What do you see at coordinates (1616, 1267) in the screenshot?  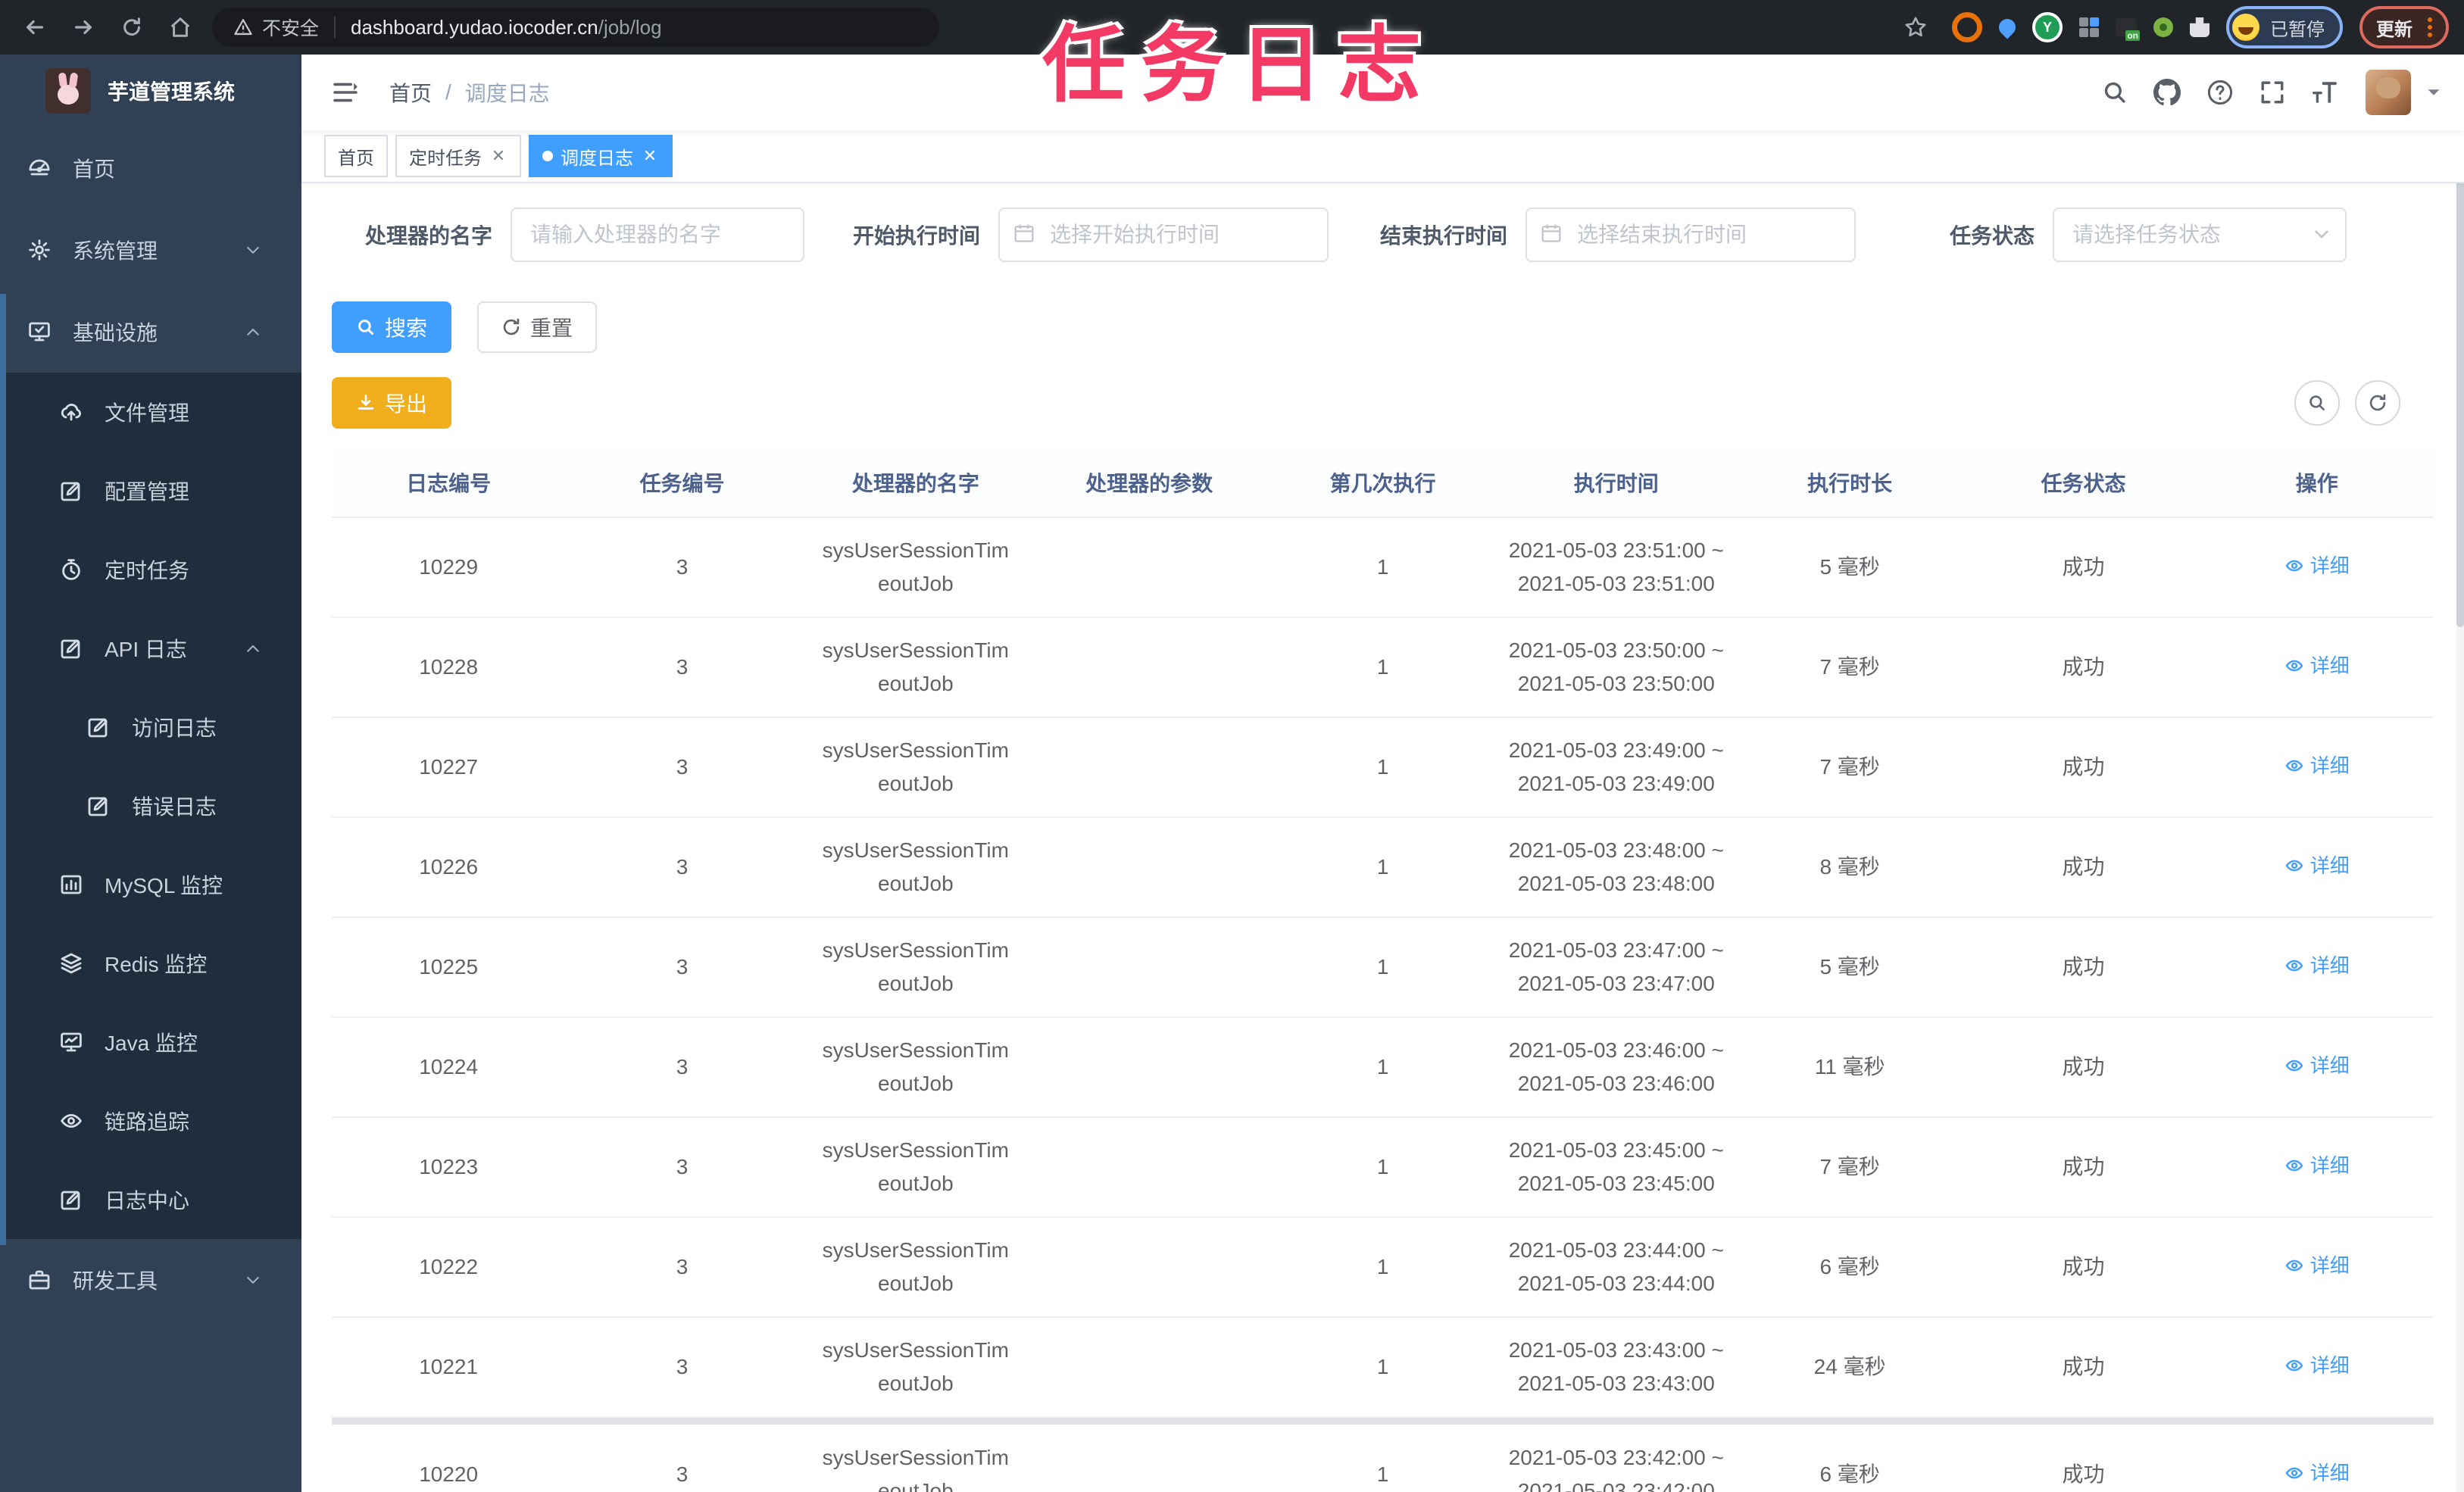 I see `exec-time-cell: 2021-05-03 23:44:00 ~2021-05-03 23:44:00` at bounding box center [1616, 1267].